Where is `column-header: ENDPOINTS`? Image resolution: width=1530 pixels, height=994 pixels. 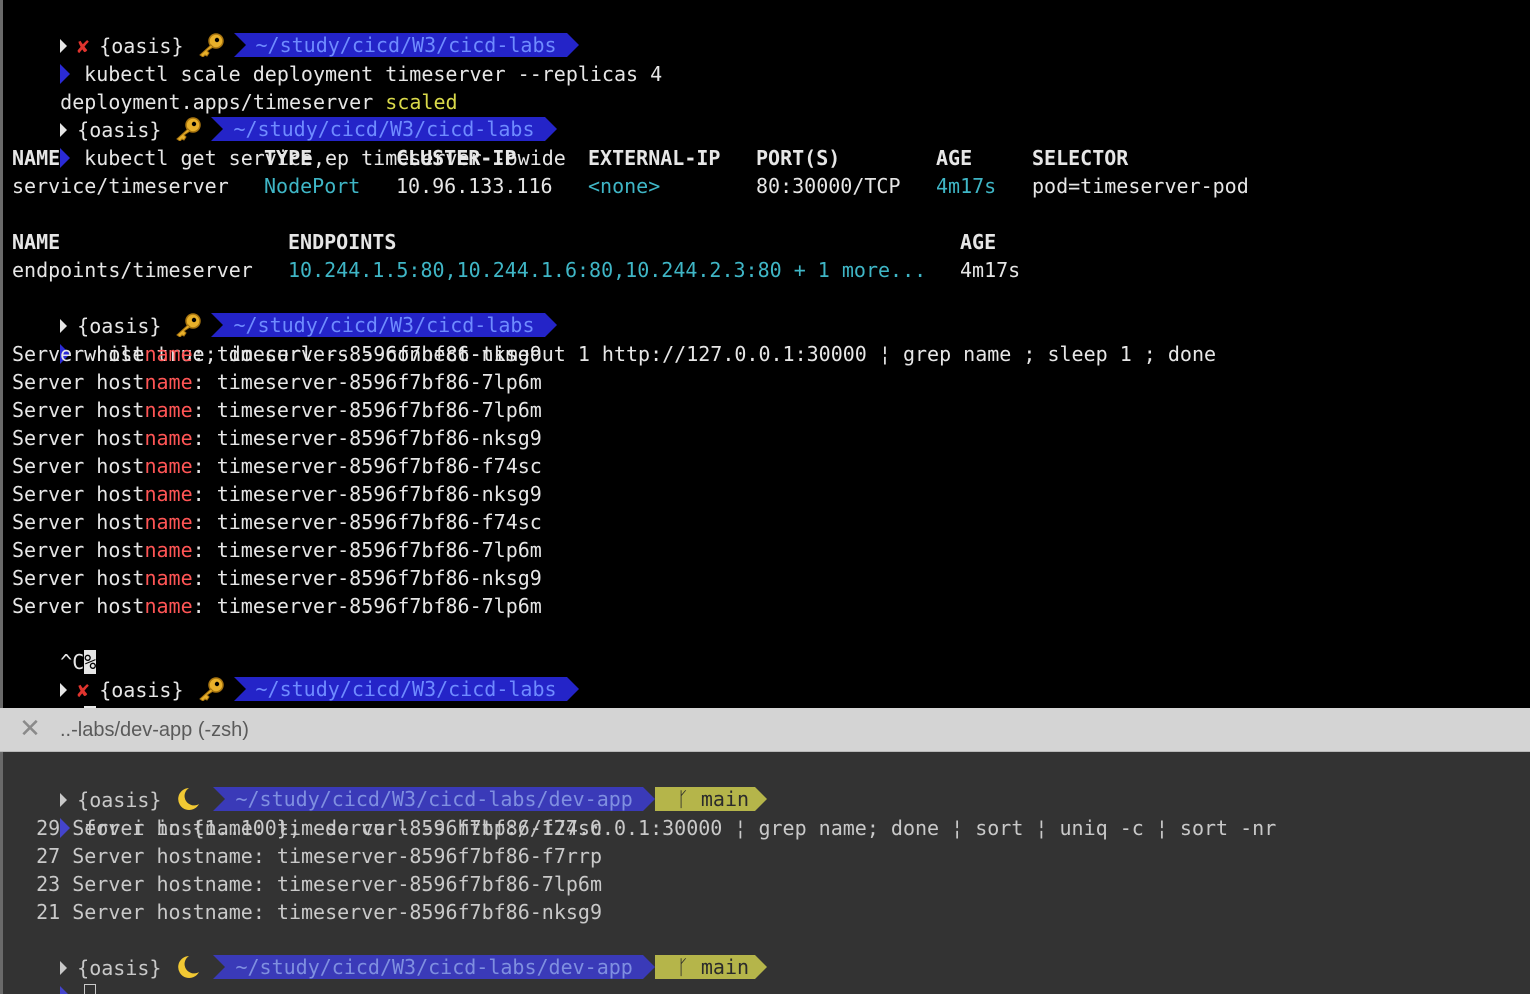
column-header: ENDPOINTS is located at coordinates (342, 242).